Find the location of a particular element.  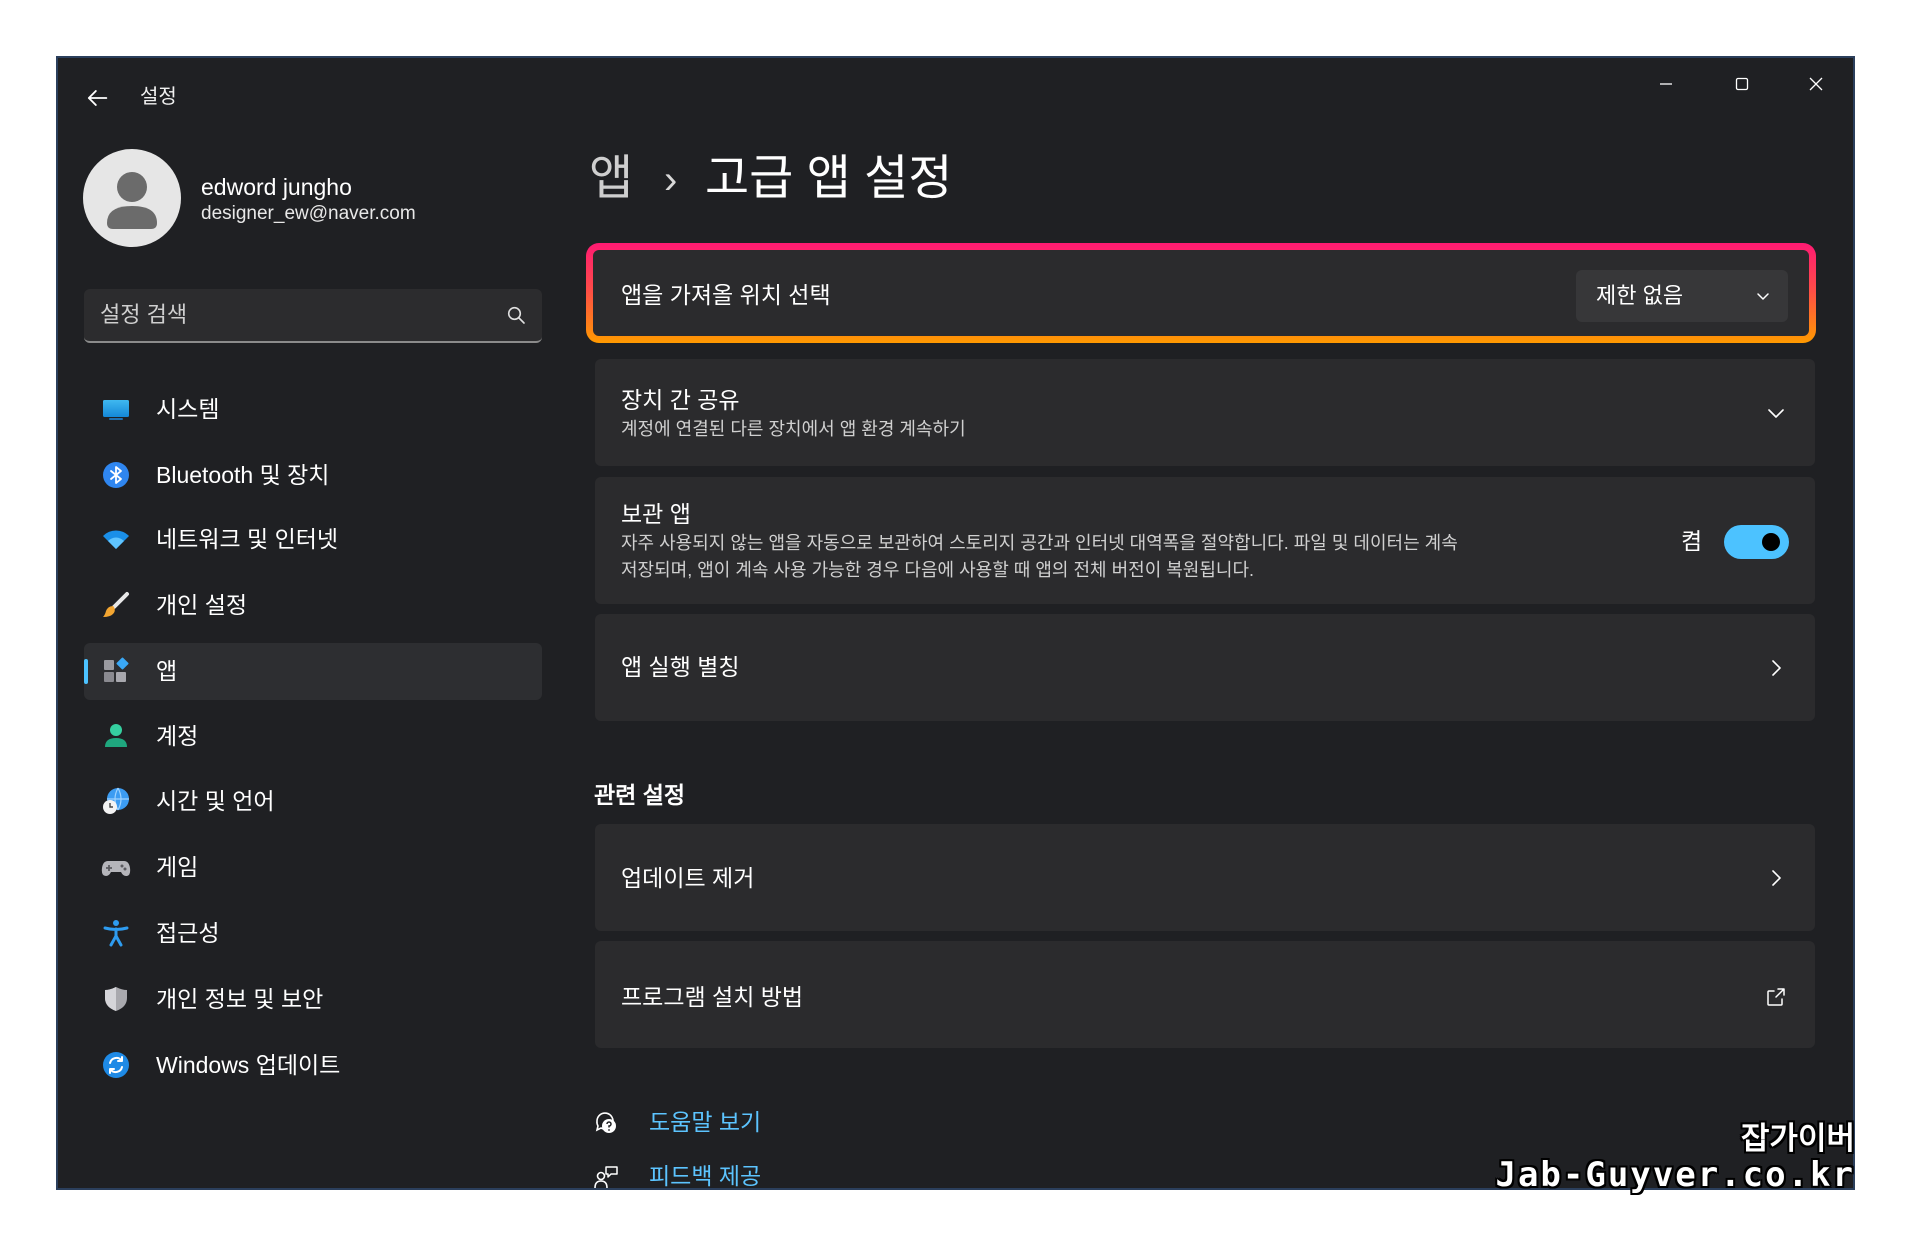

maximize-button is located at coordinates (1742, 84).